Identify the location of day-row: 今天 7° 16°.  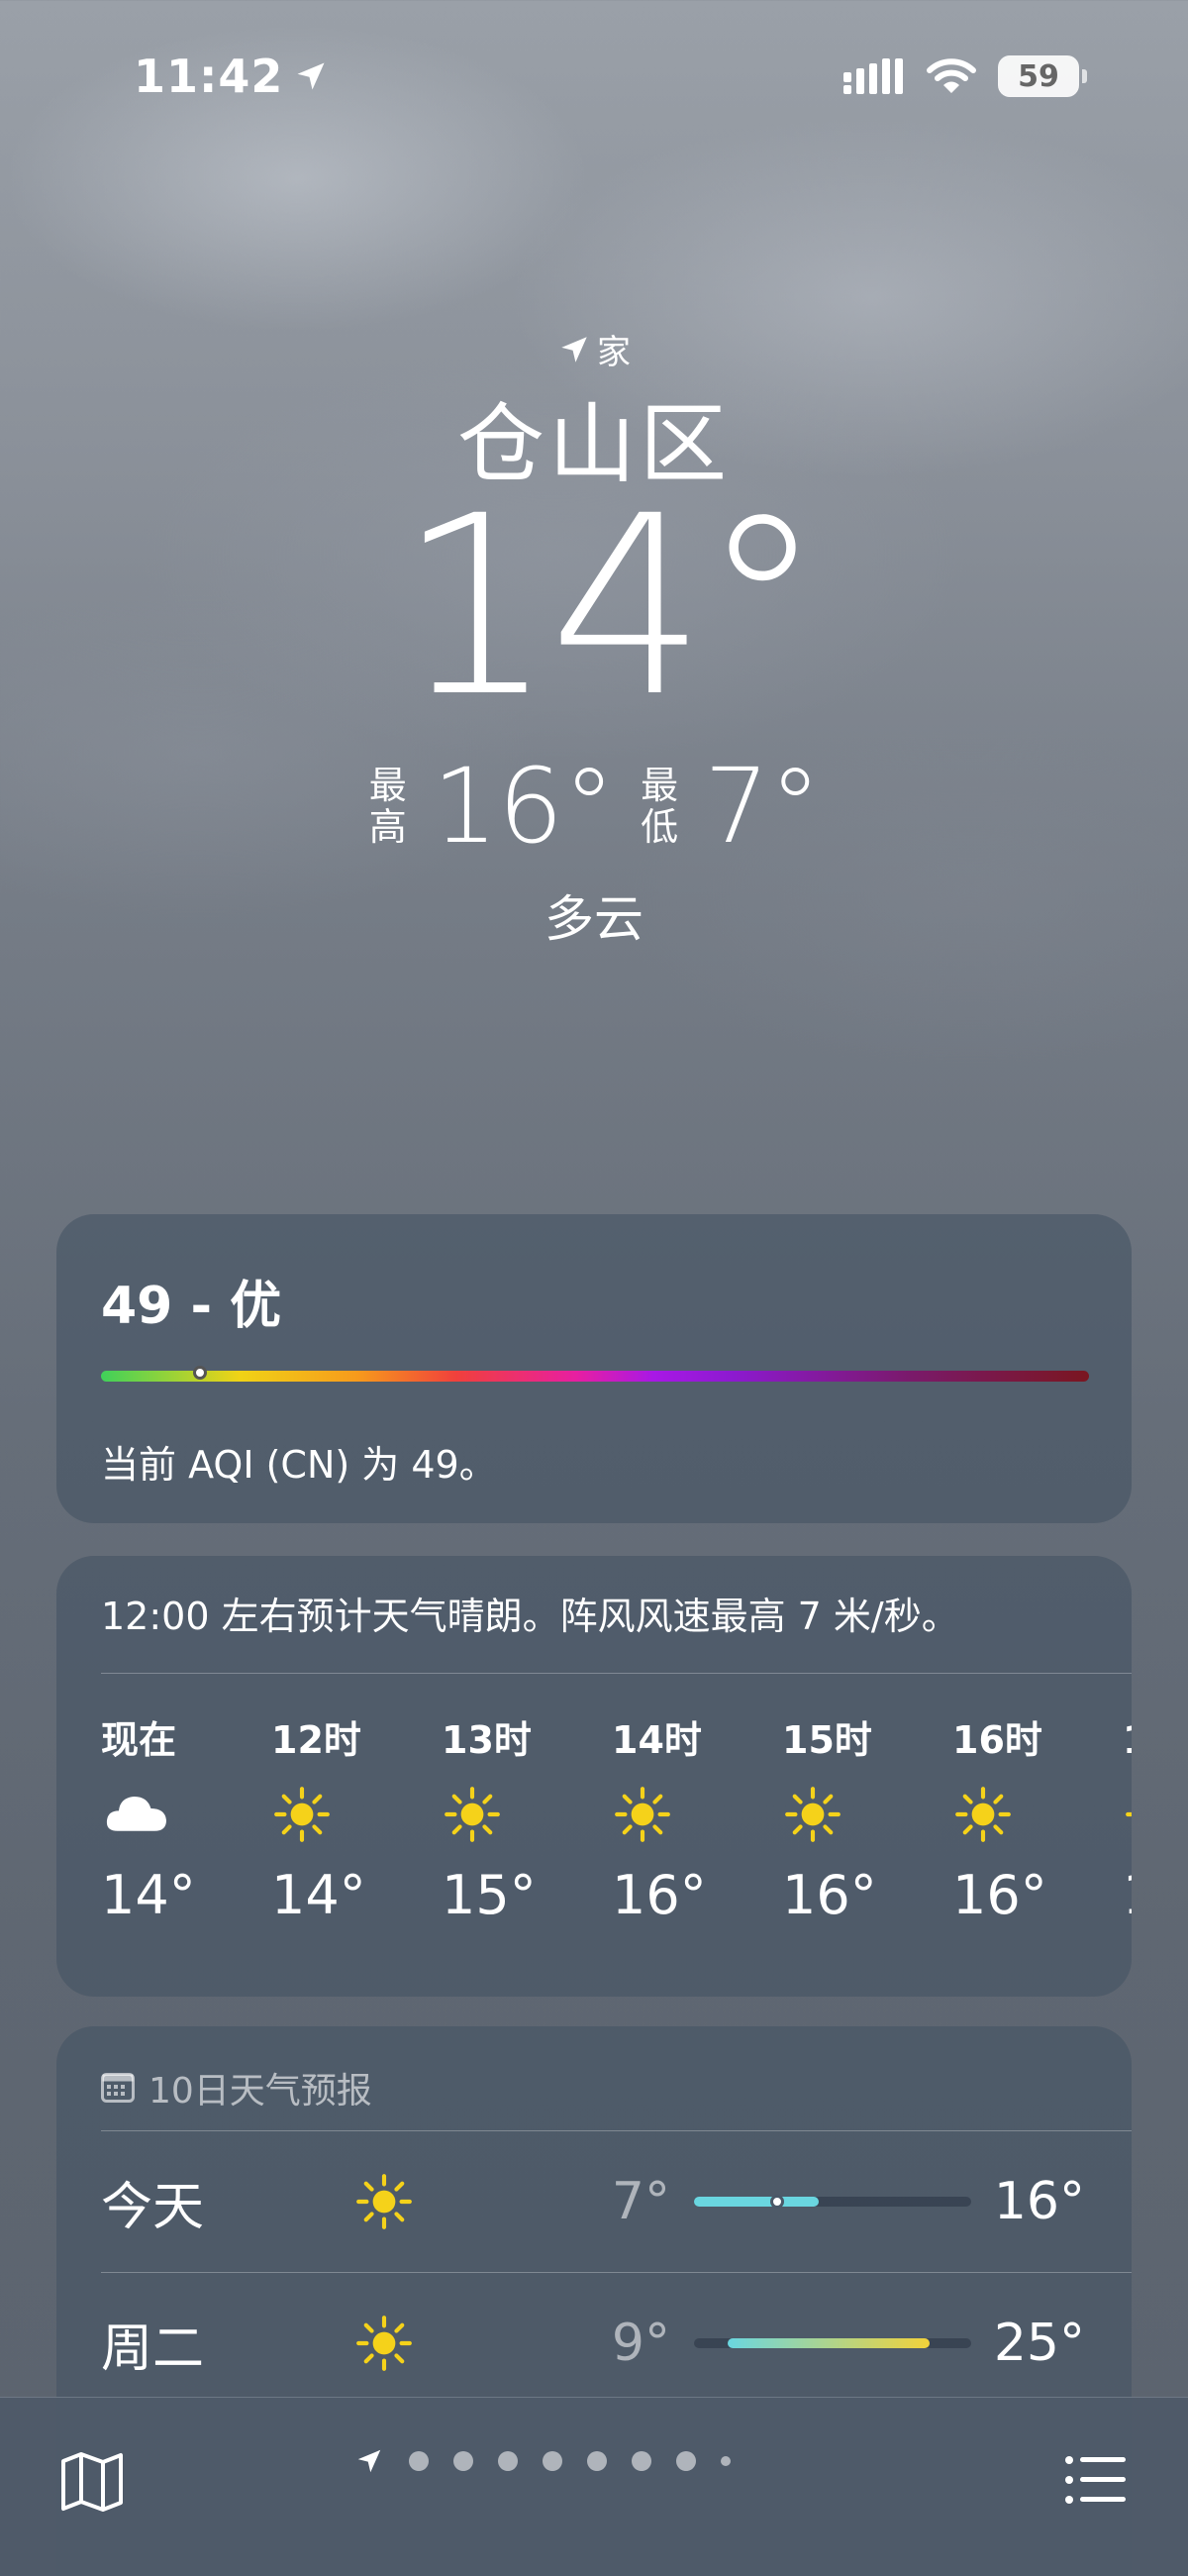
(616, 2201).